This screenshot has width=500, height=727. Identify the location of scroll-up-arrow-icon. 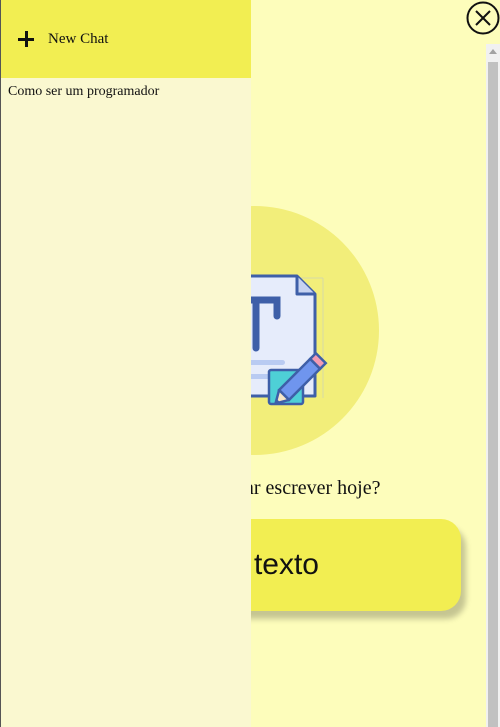
(493, 51).